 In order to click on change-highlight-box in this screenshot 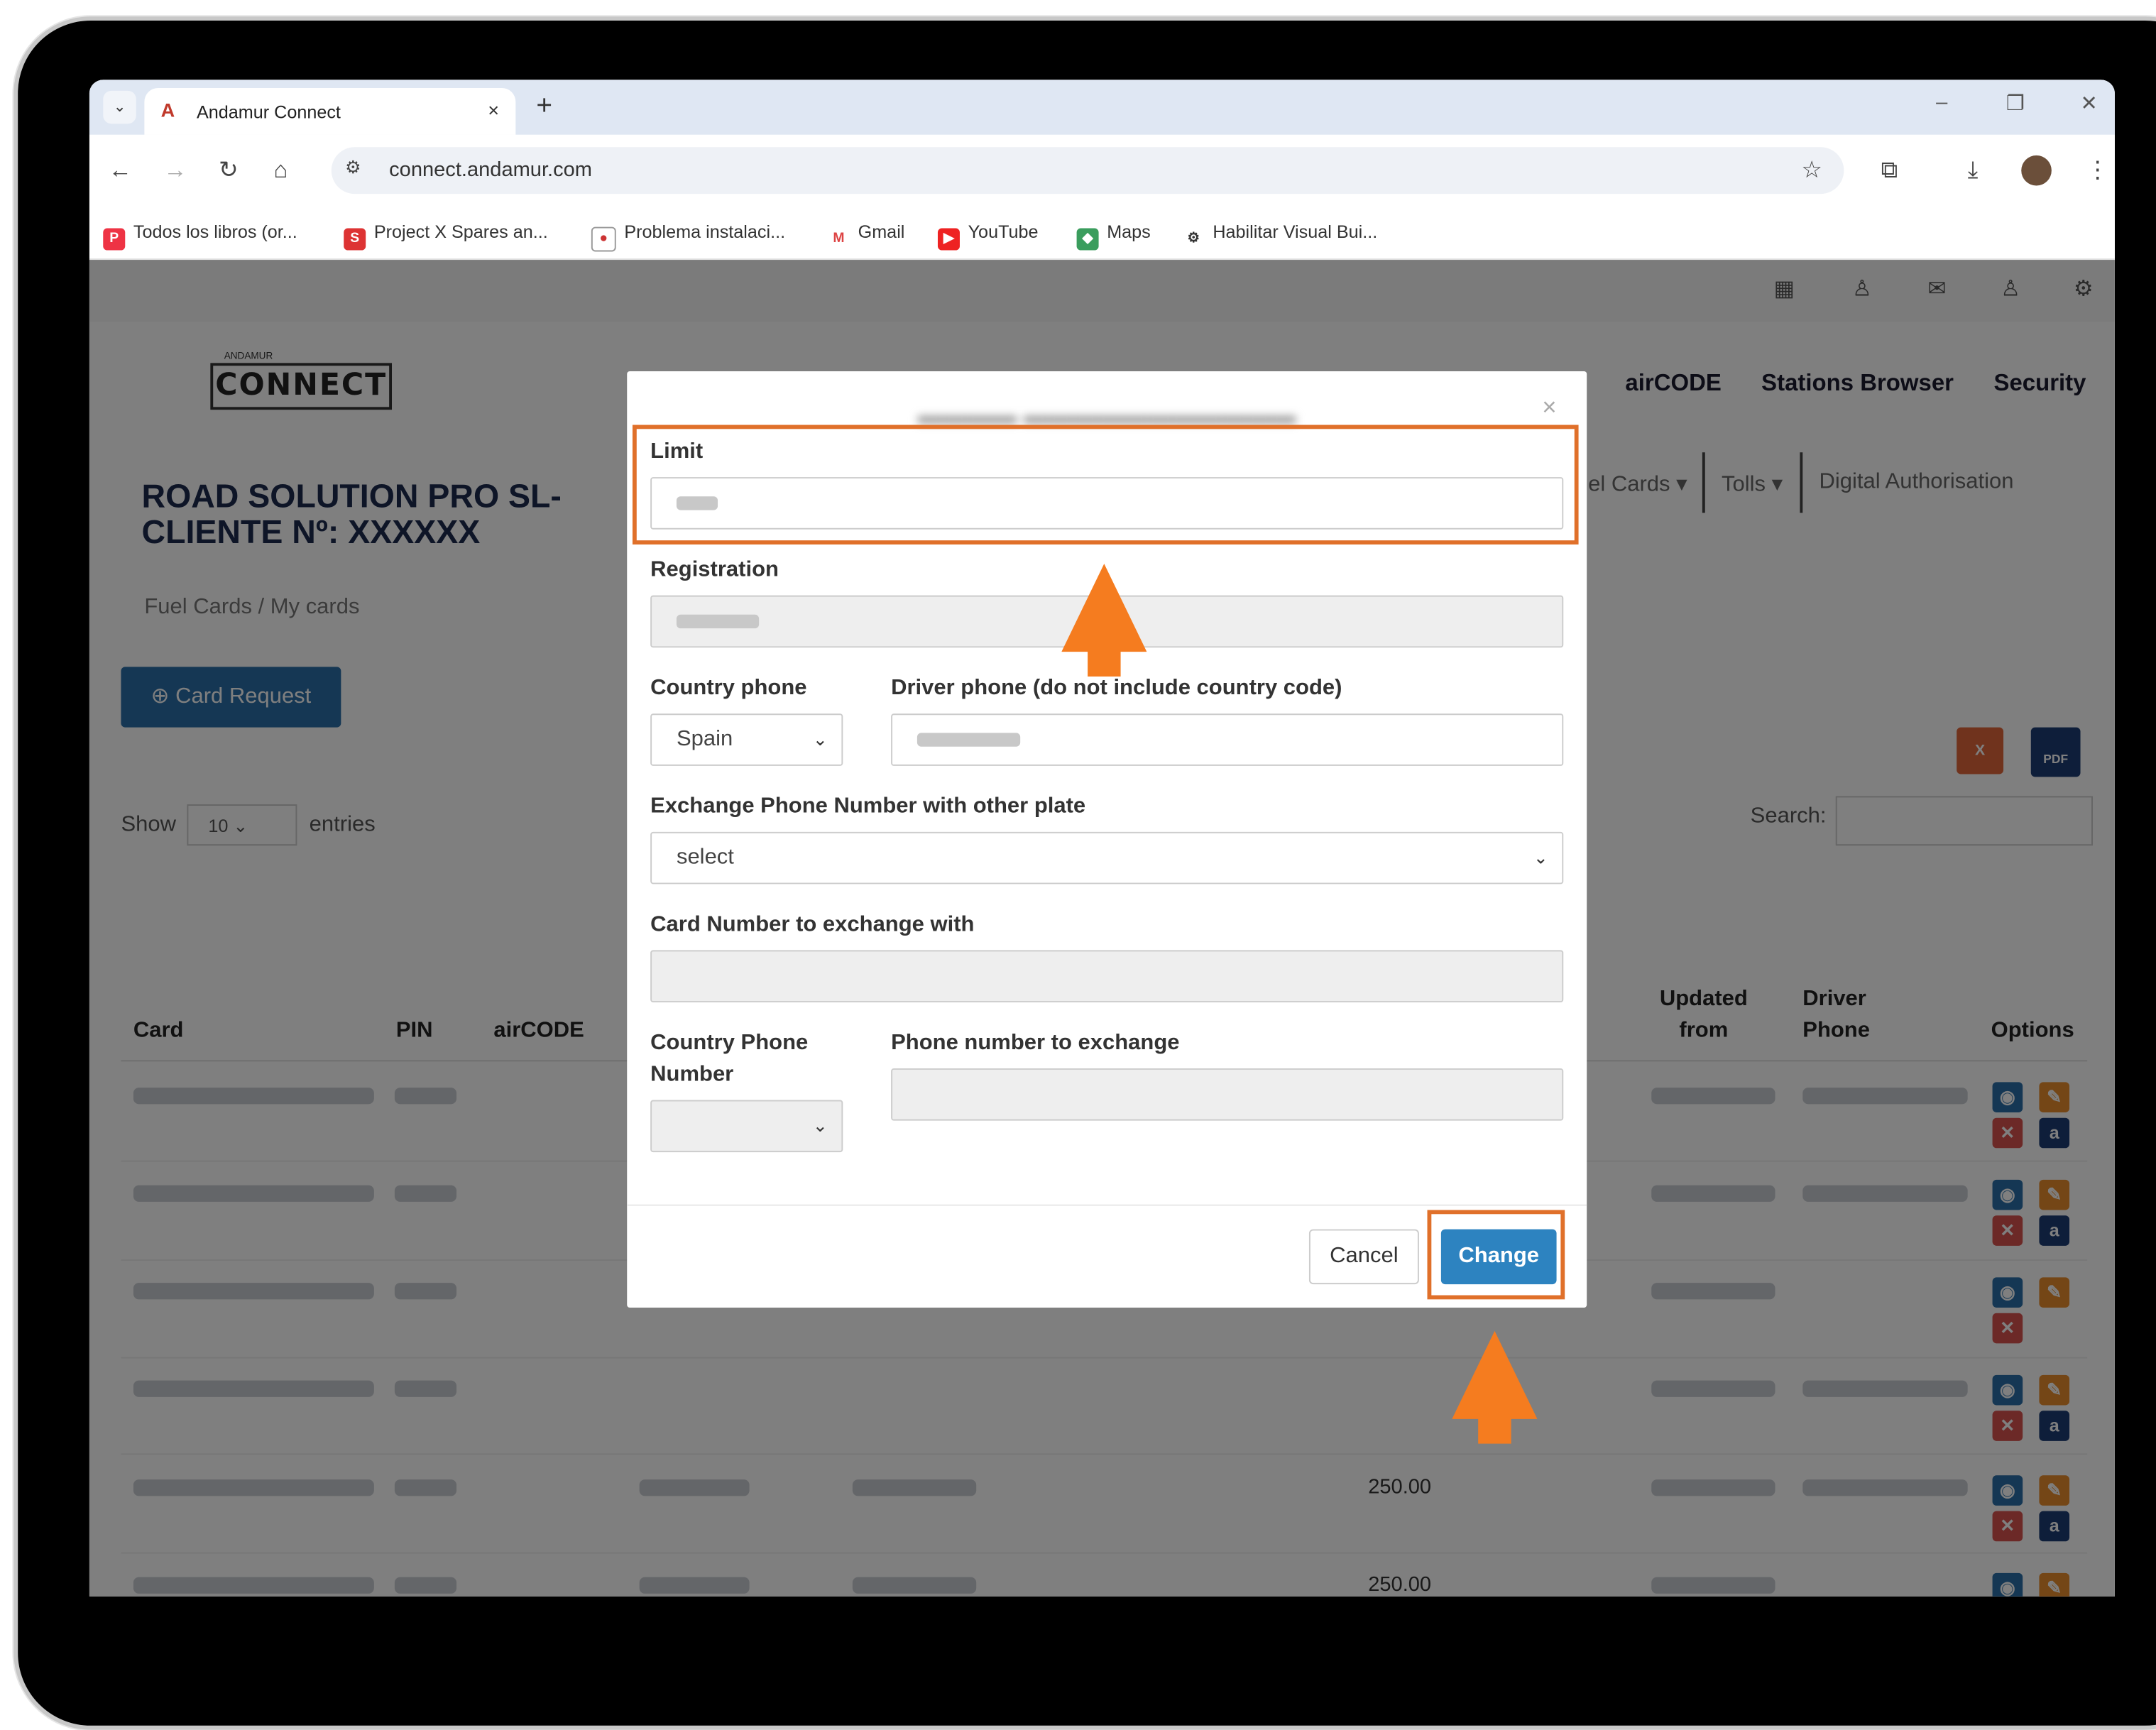, I will do `click(1496, 1255)`.